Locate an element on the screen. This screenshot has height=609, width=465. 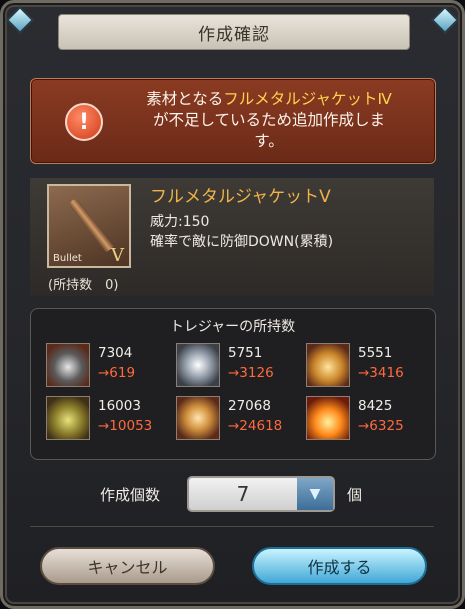
treasure-remaining: →6325 is located at coordinates (381, 426).